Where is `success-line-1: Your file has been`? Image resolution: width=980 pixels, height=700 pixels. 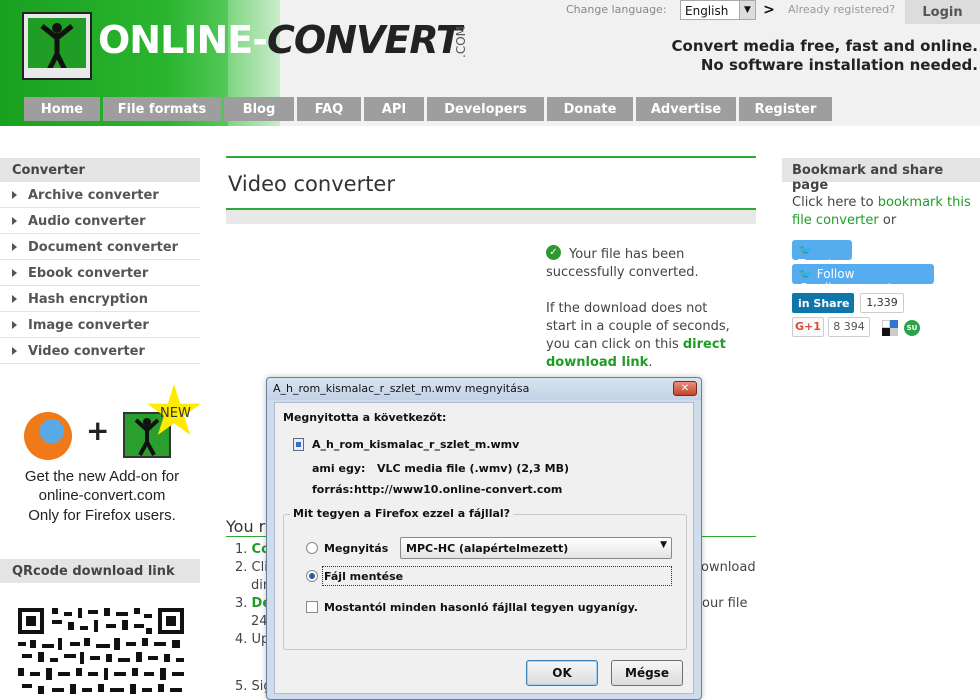
success-line-1: Your file has been is located at coordinates (627, 254).